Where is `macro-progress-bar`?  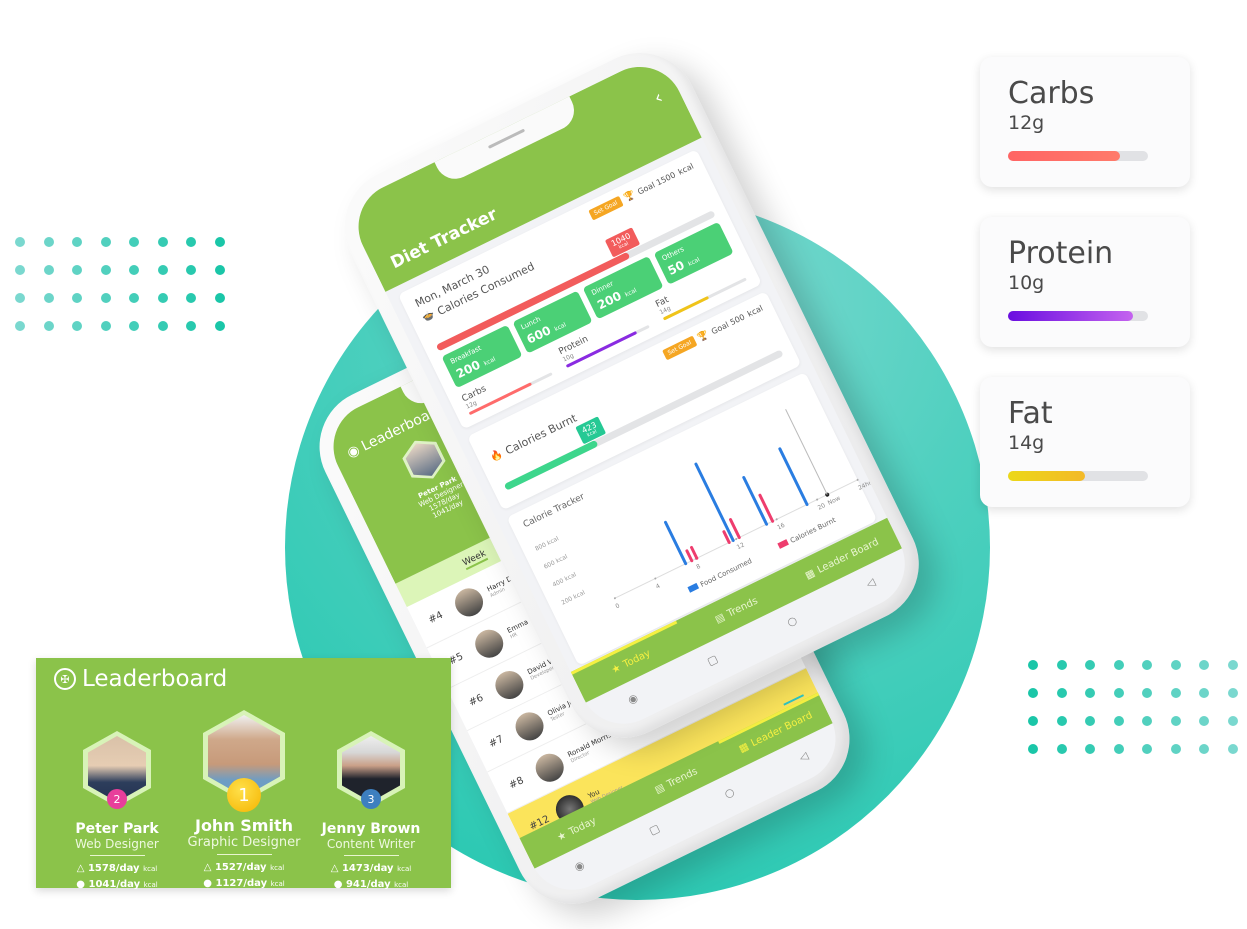 macro-progress-bar is located at coordinates (1078, 156).